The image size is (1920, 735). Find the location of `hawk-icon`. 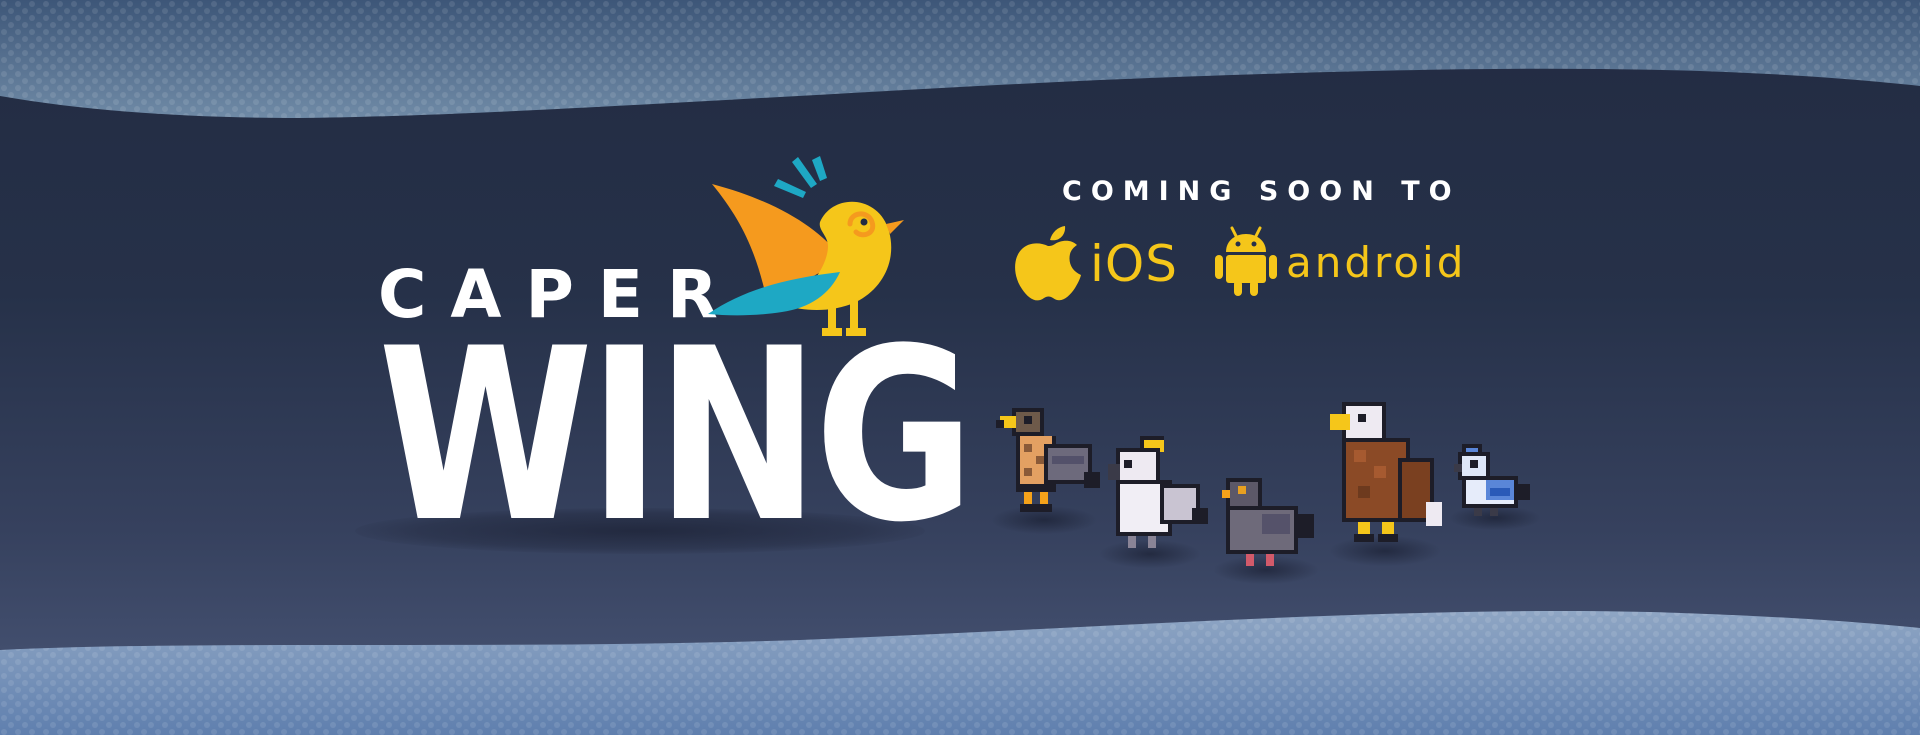

hawk-icon is located at coordinates (1050, 466).